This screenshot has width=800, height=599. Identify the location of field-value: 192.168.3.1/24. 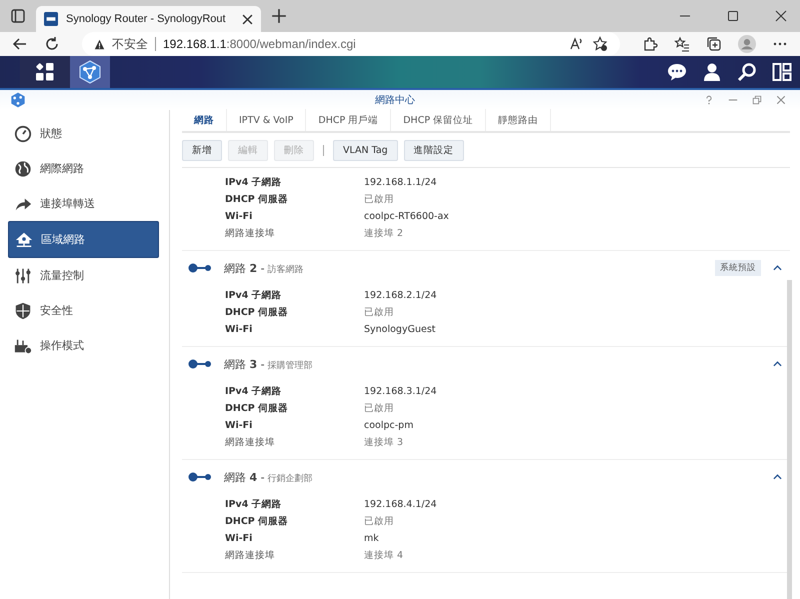
(401, 391).